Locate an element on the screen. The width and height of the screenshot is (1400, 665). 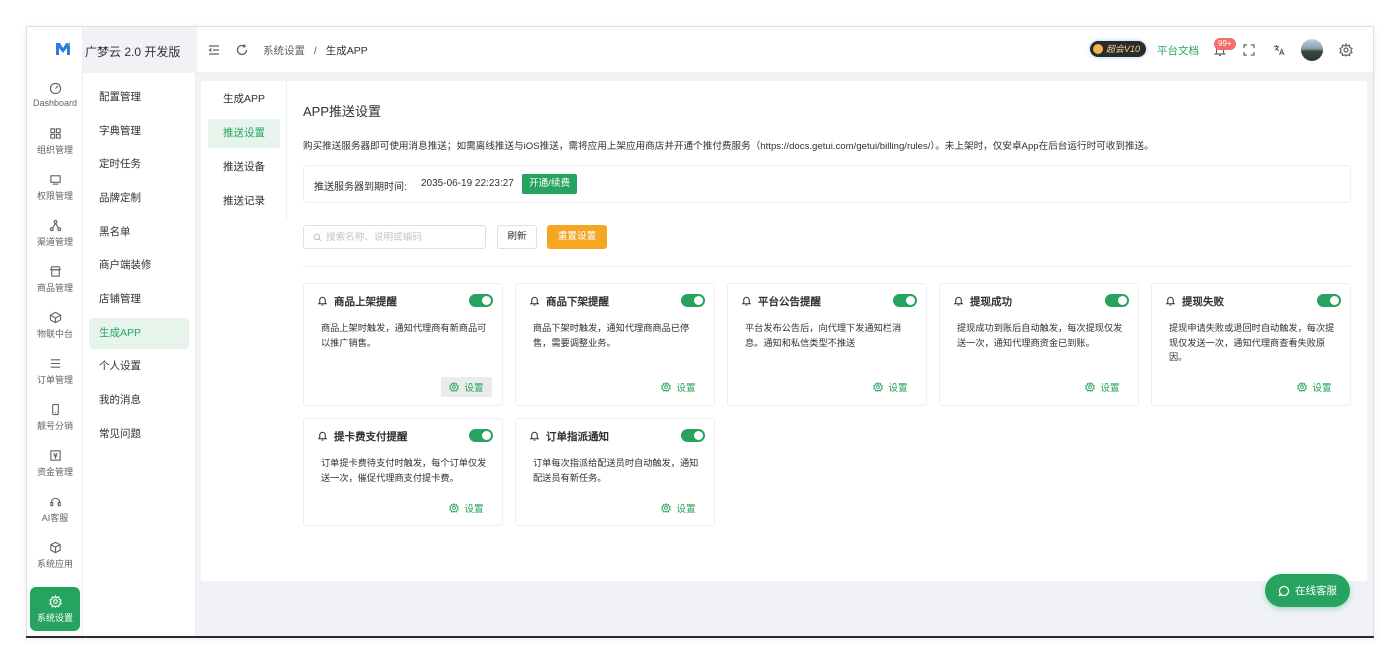
expire-time: 2035-06-19 22:23:27 is located at coordinates (467, 183).